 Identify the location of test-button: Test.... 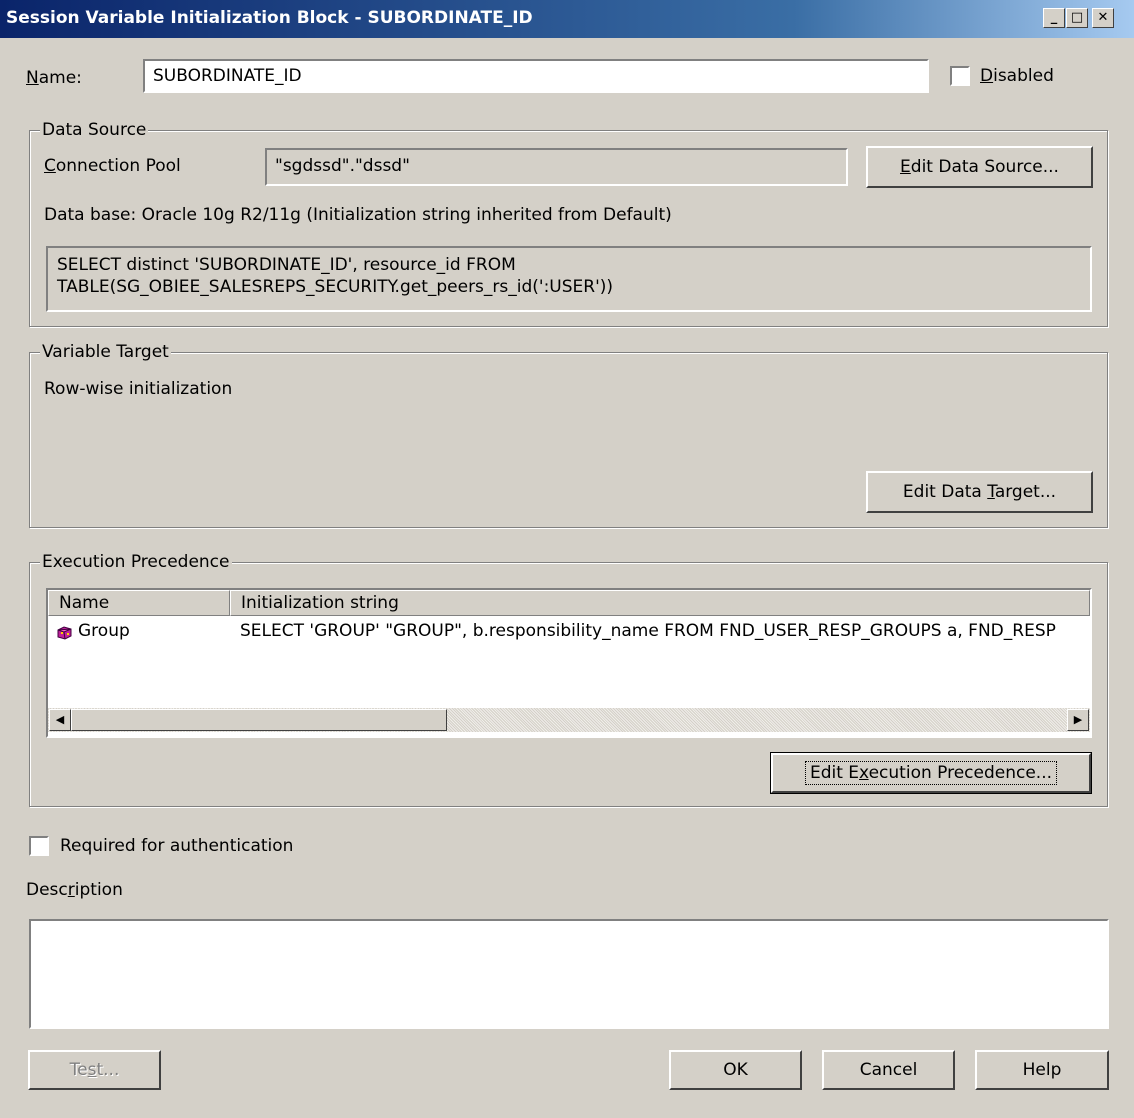
(94, 1070).